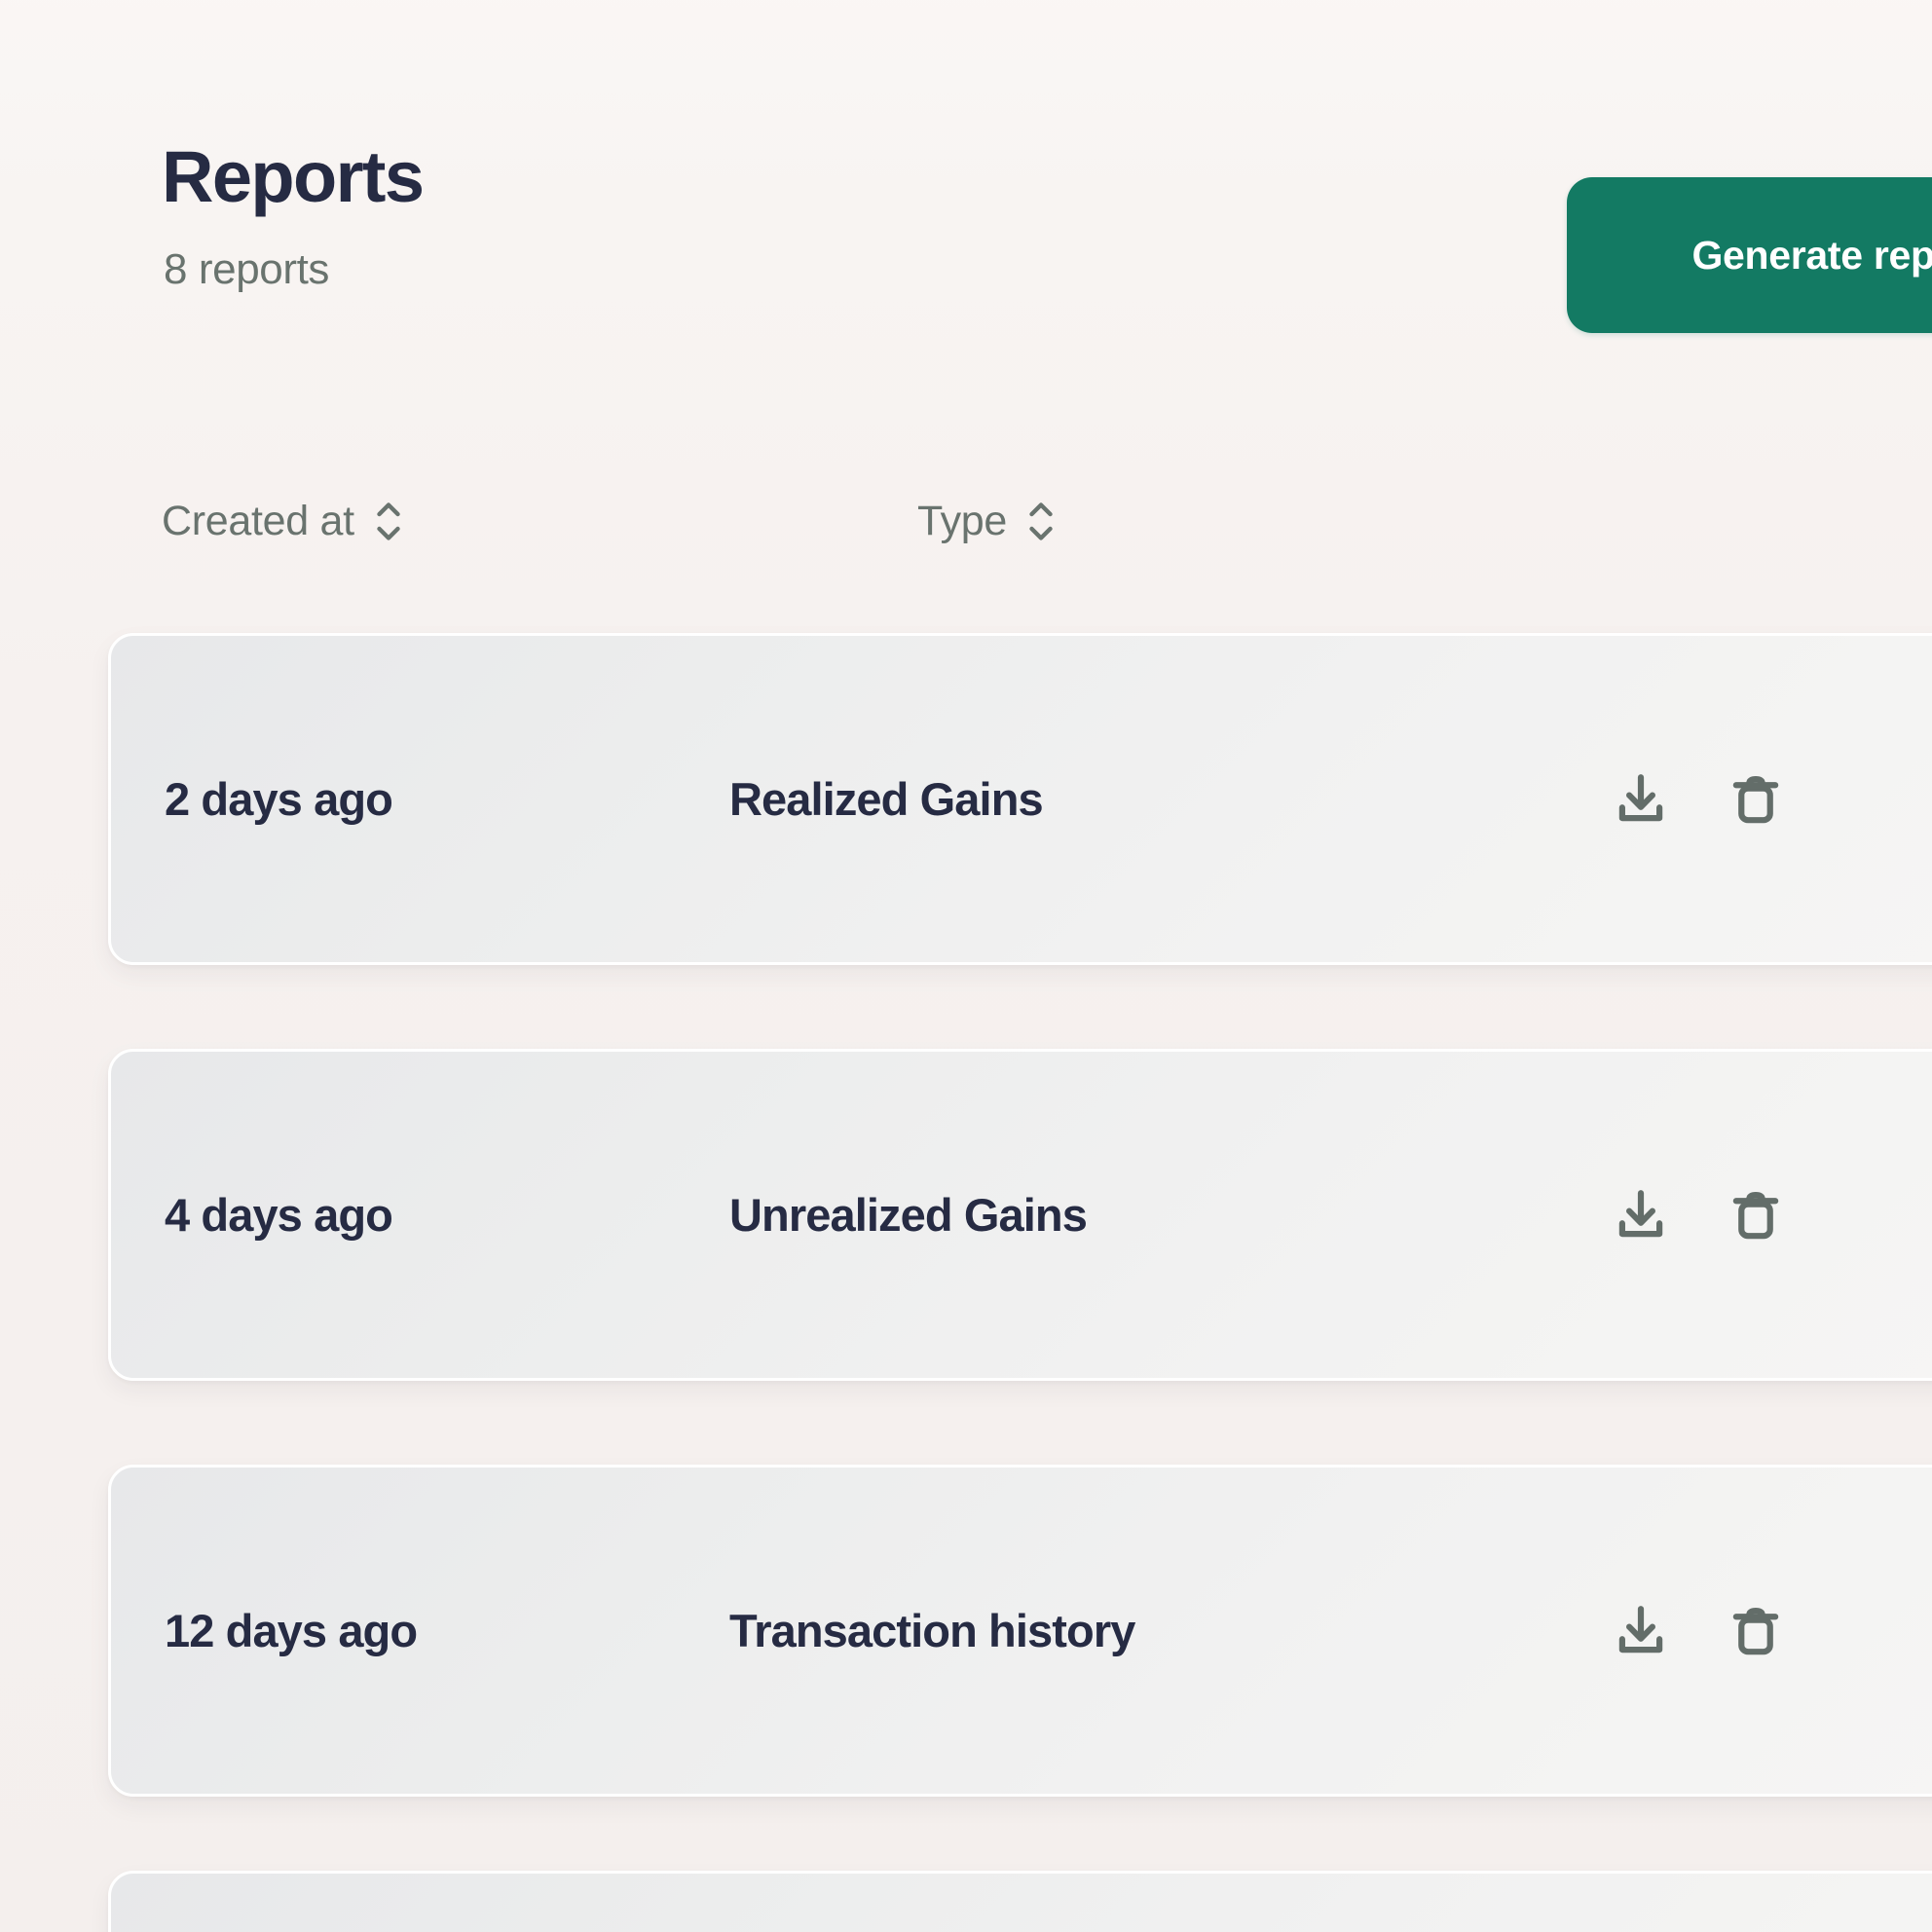  Describe the element at coordinates (909, 1214) in the screenshot. I see `cell-type: Unrealized Gains` at that location.